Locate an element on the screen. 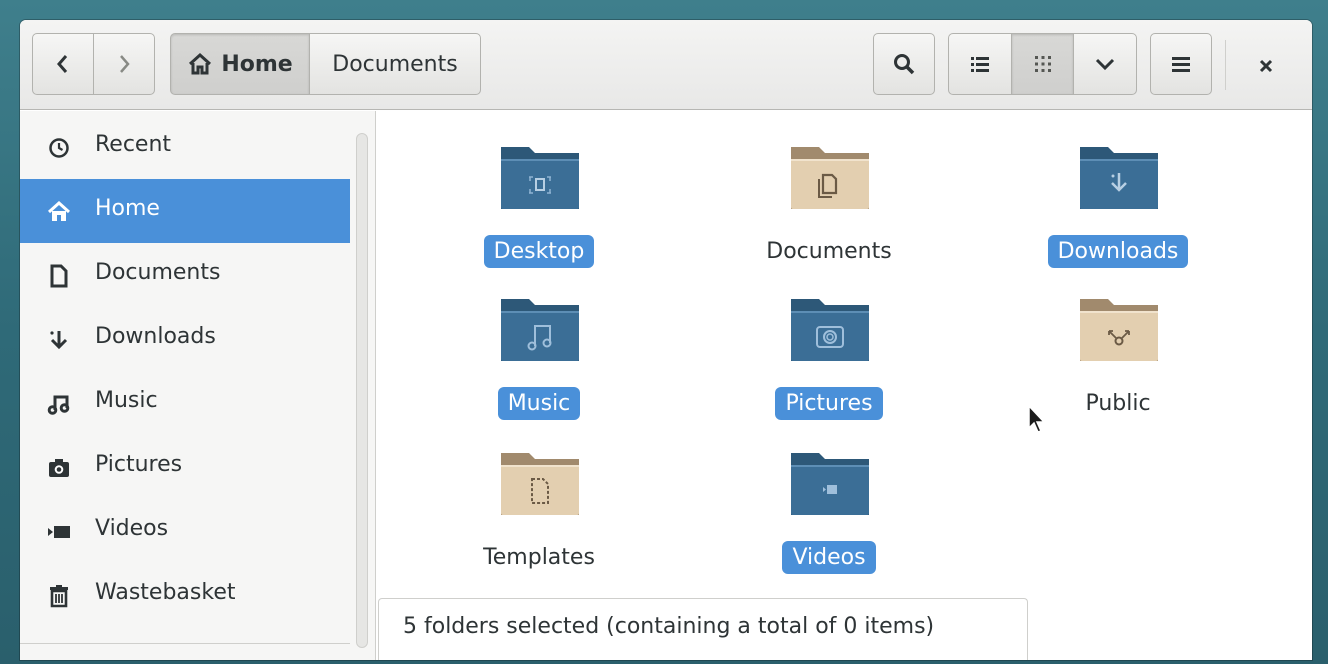 The height and width of the screenshot is (664, 1328). music-icon is located at coordinates (59, 404).